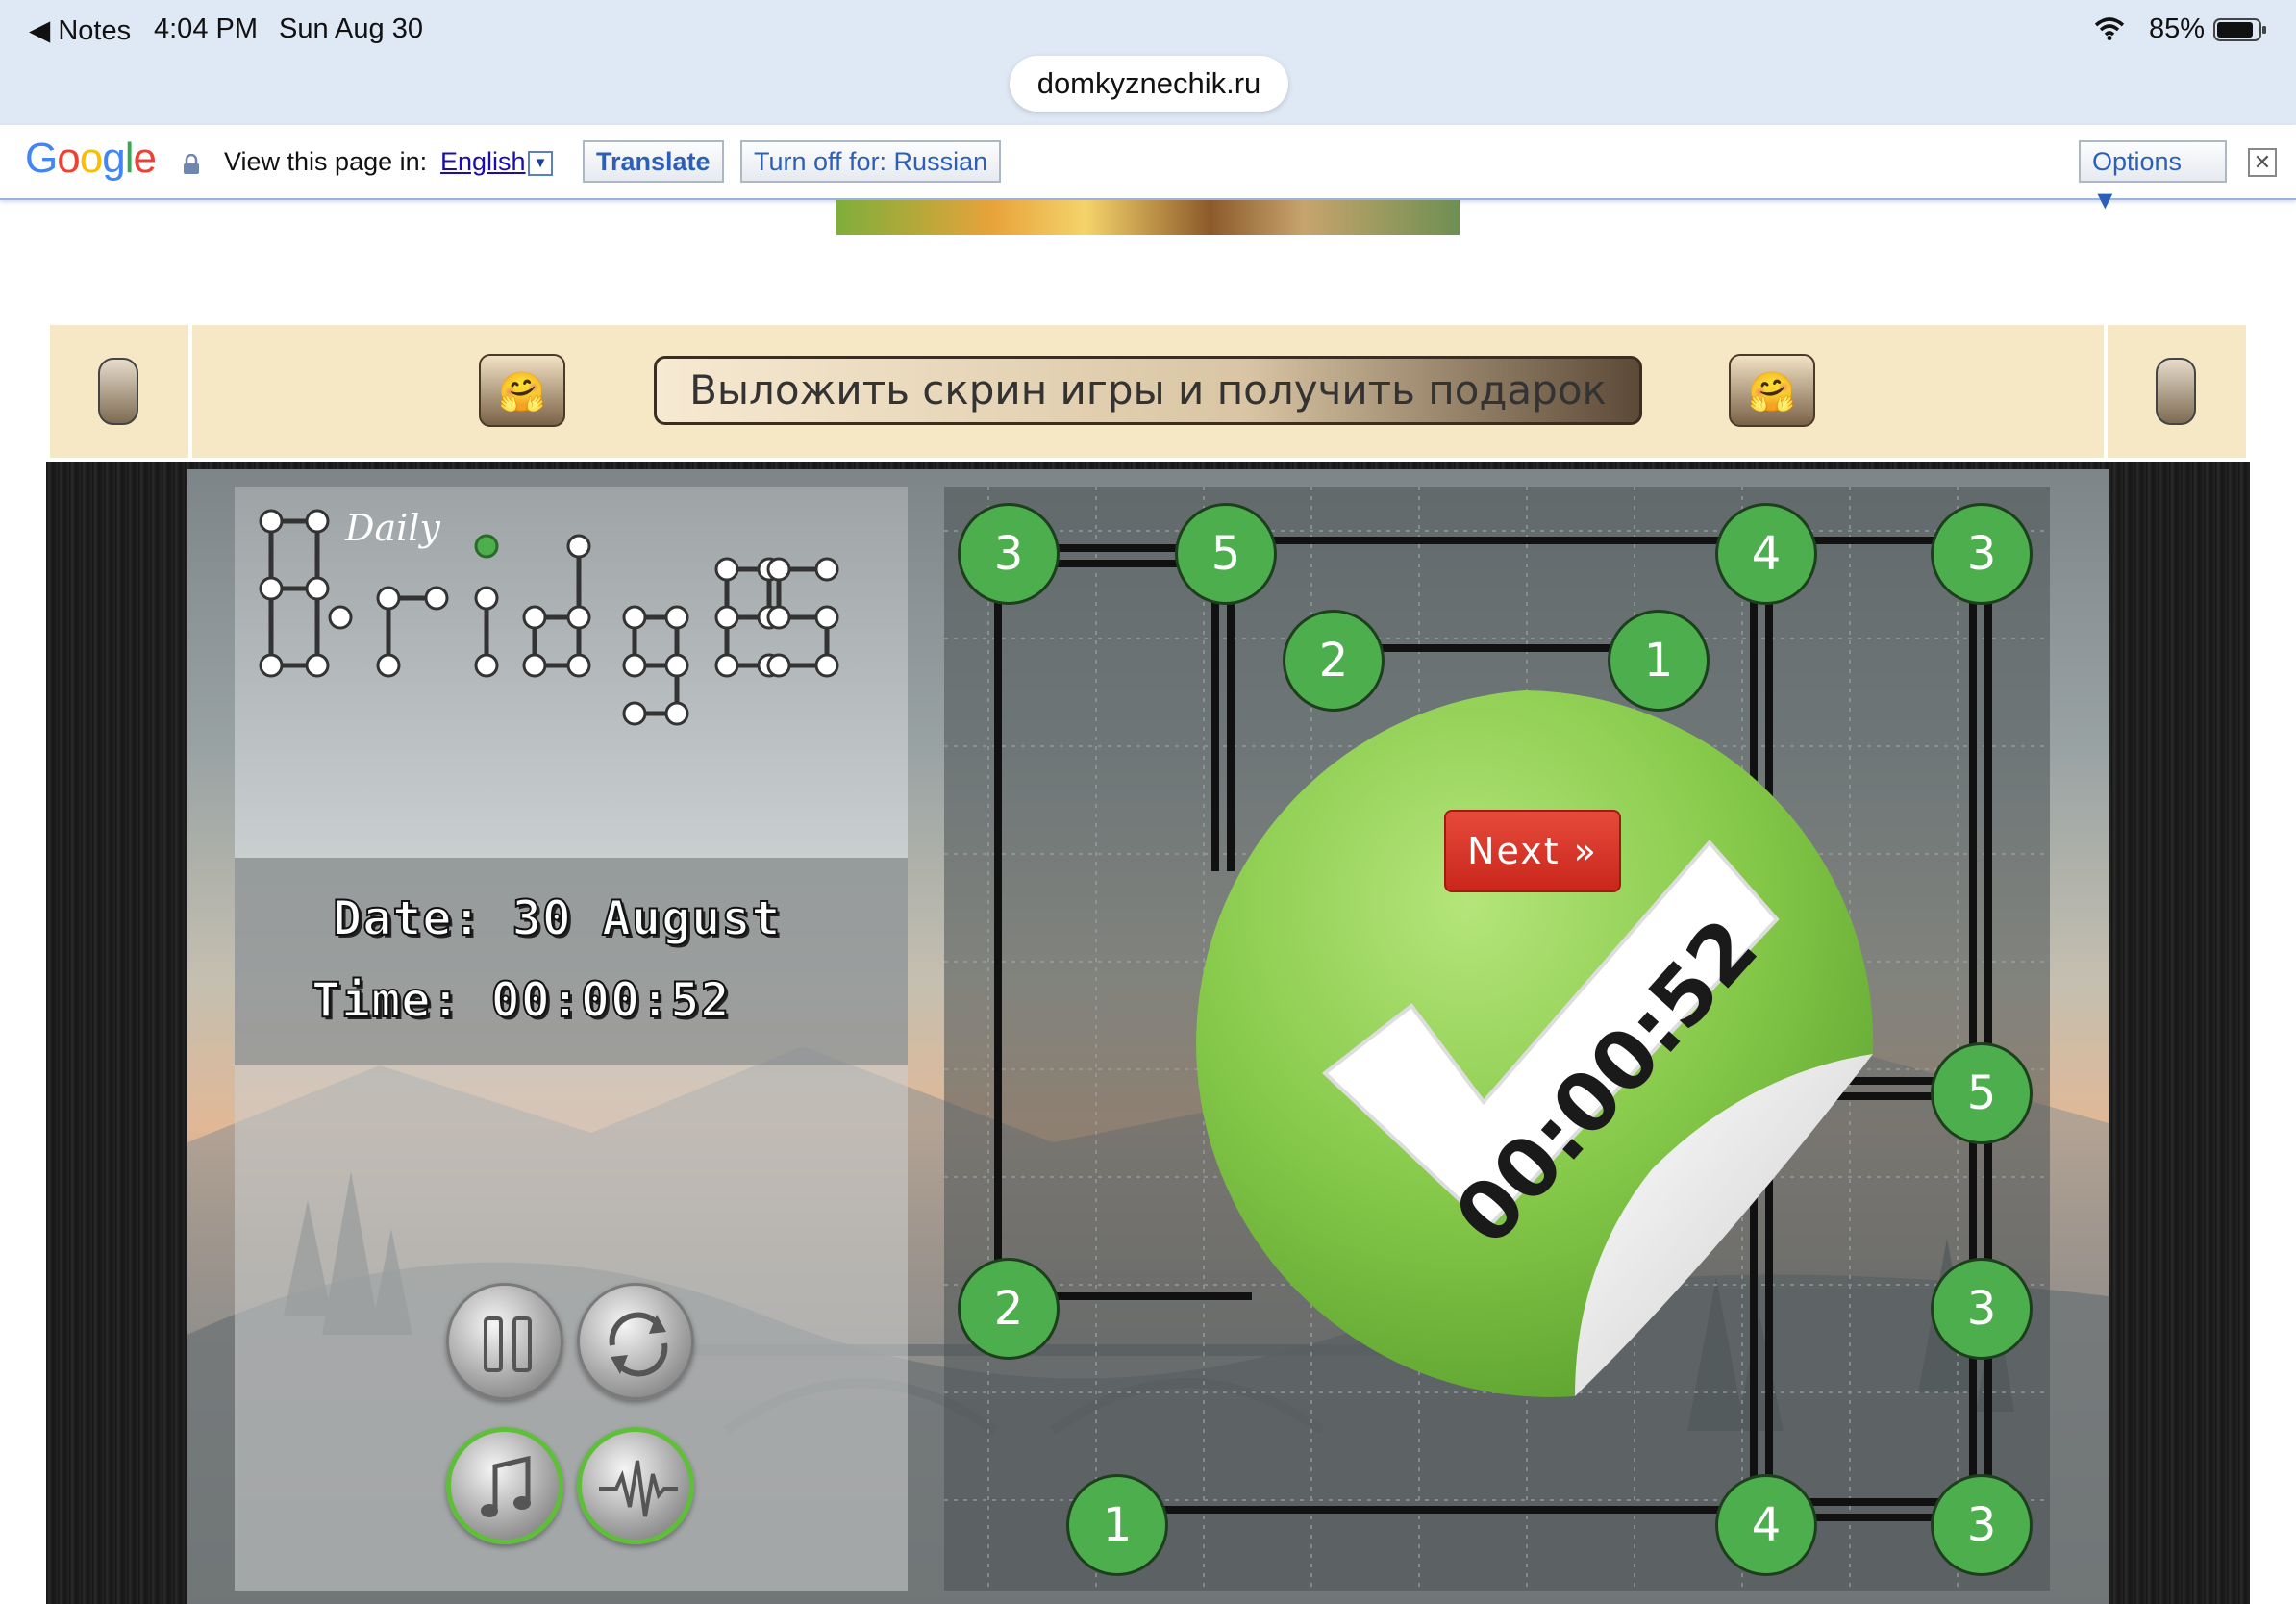 The width and height of the screenshot is (2296, 1604). I want to click on game-timer: Time: 00:00:52, so click(521, 1000).